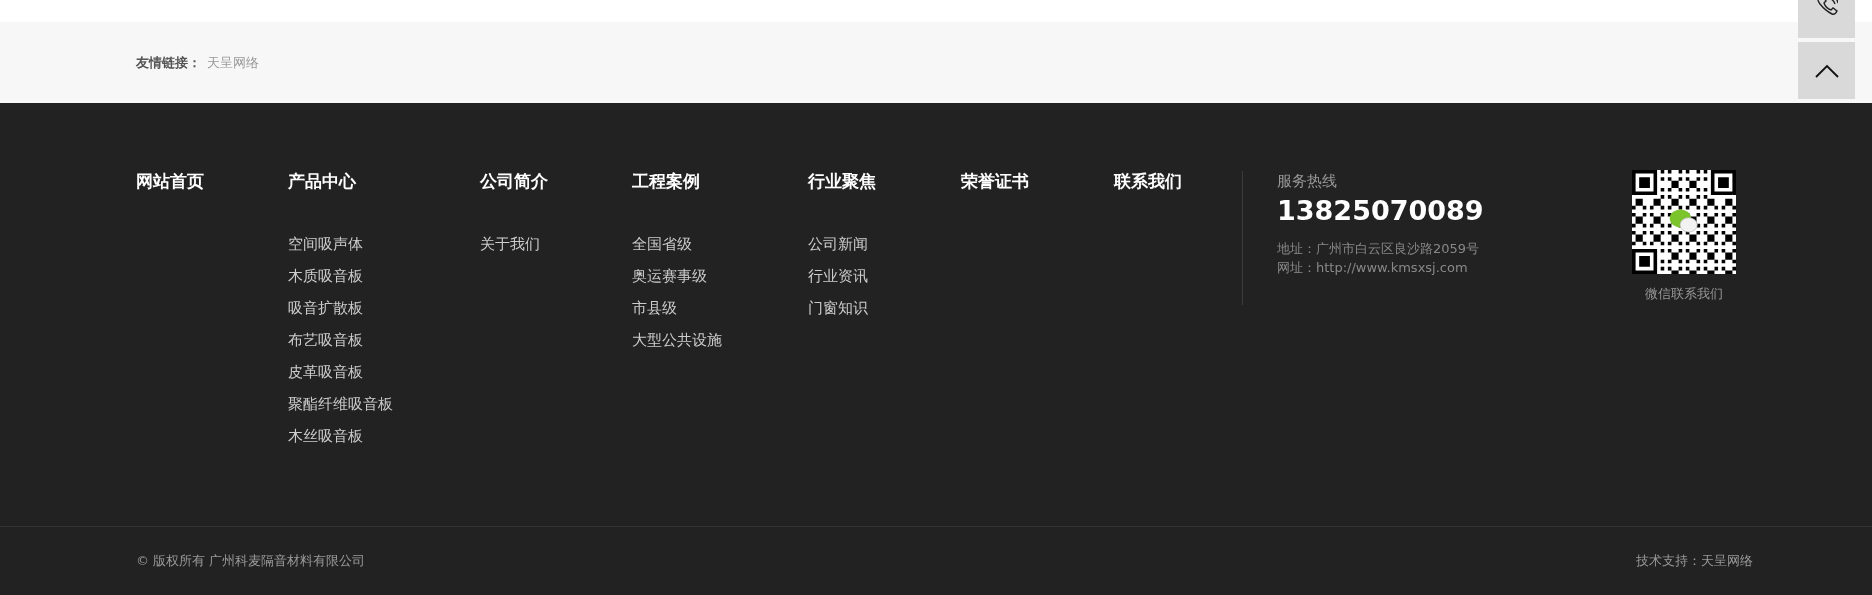  What do you see at coordinates (170, 181) in the screenshot?
I see `nav-heading-link: 网站首页` at bounding box center [170, 181].